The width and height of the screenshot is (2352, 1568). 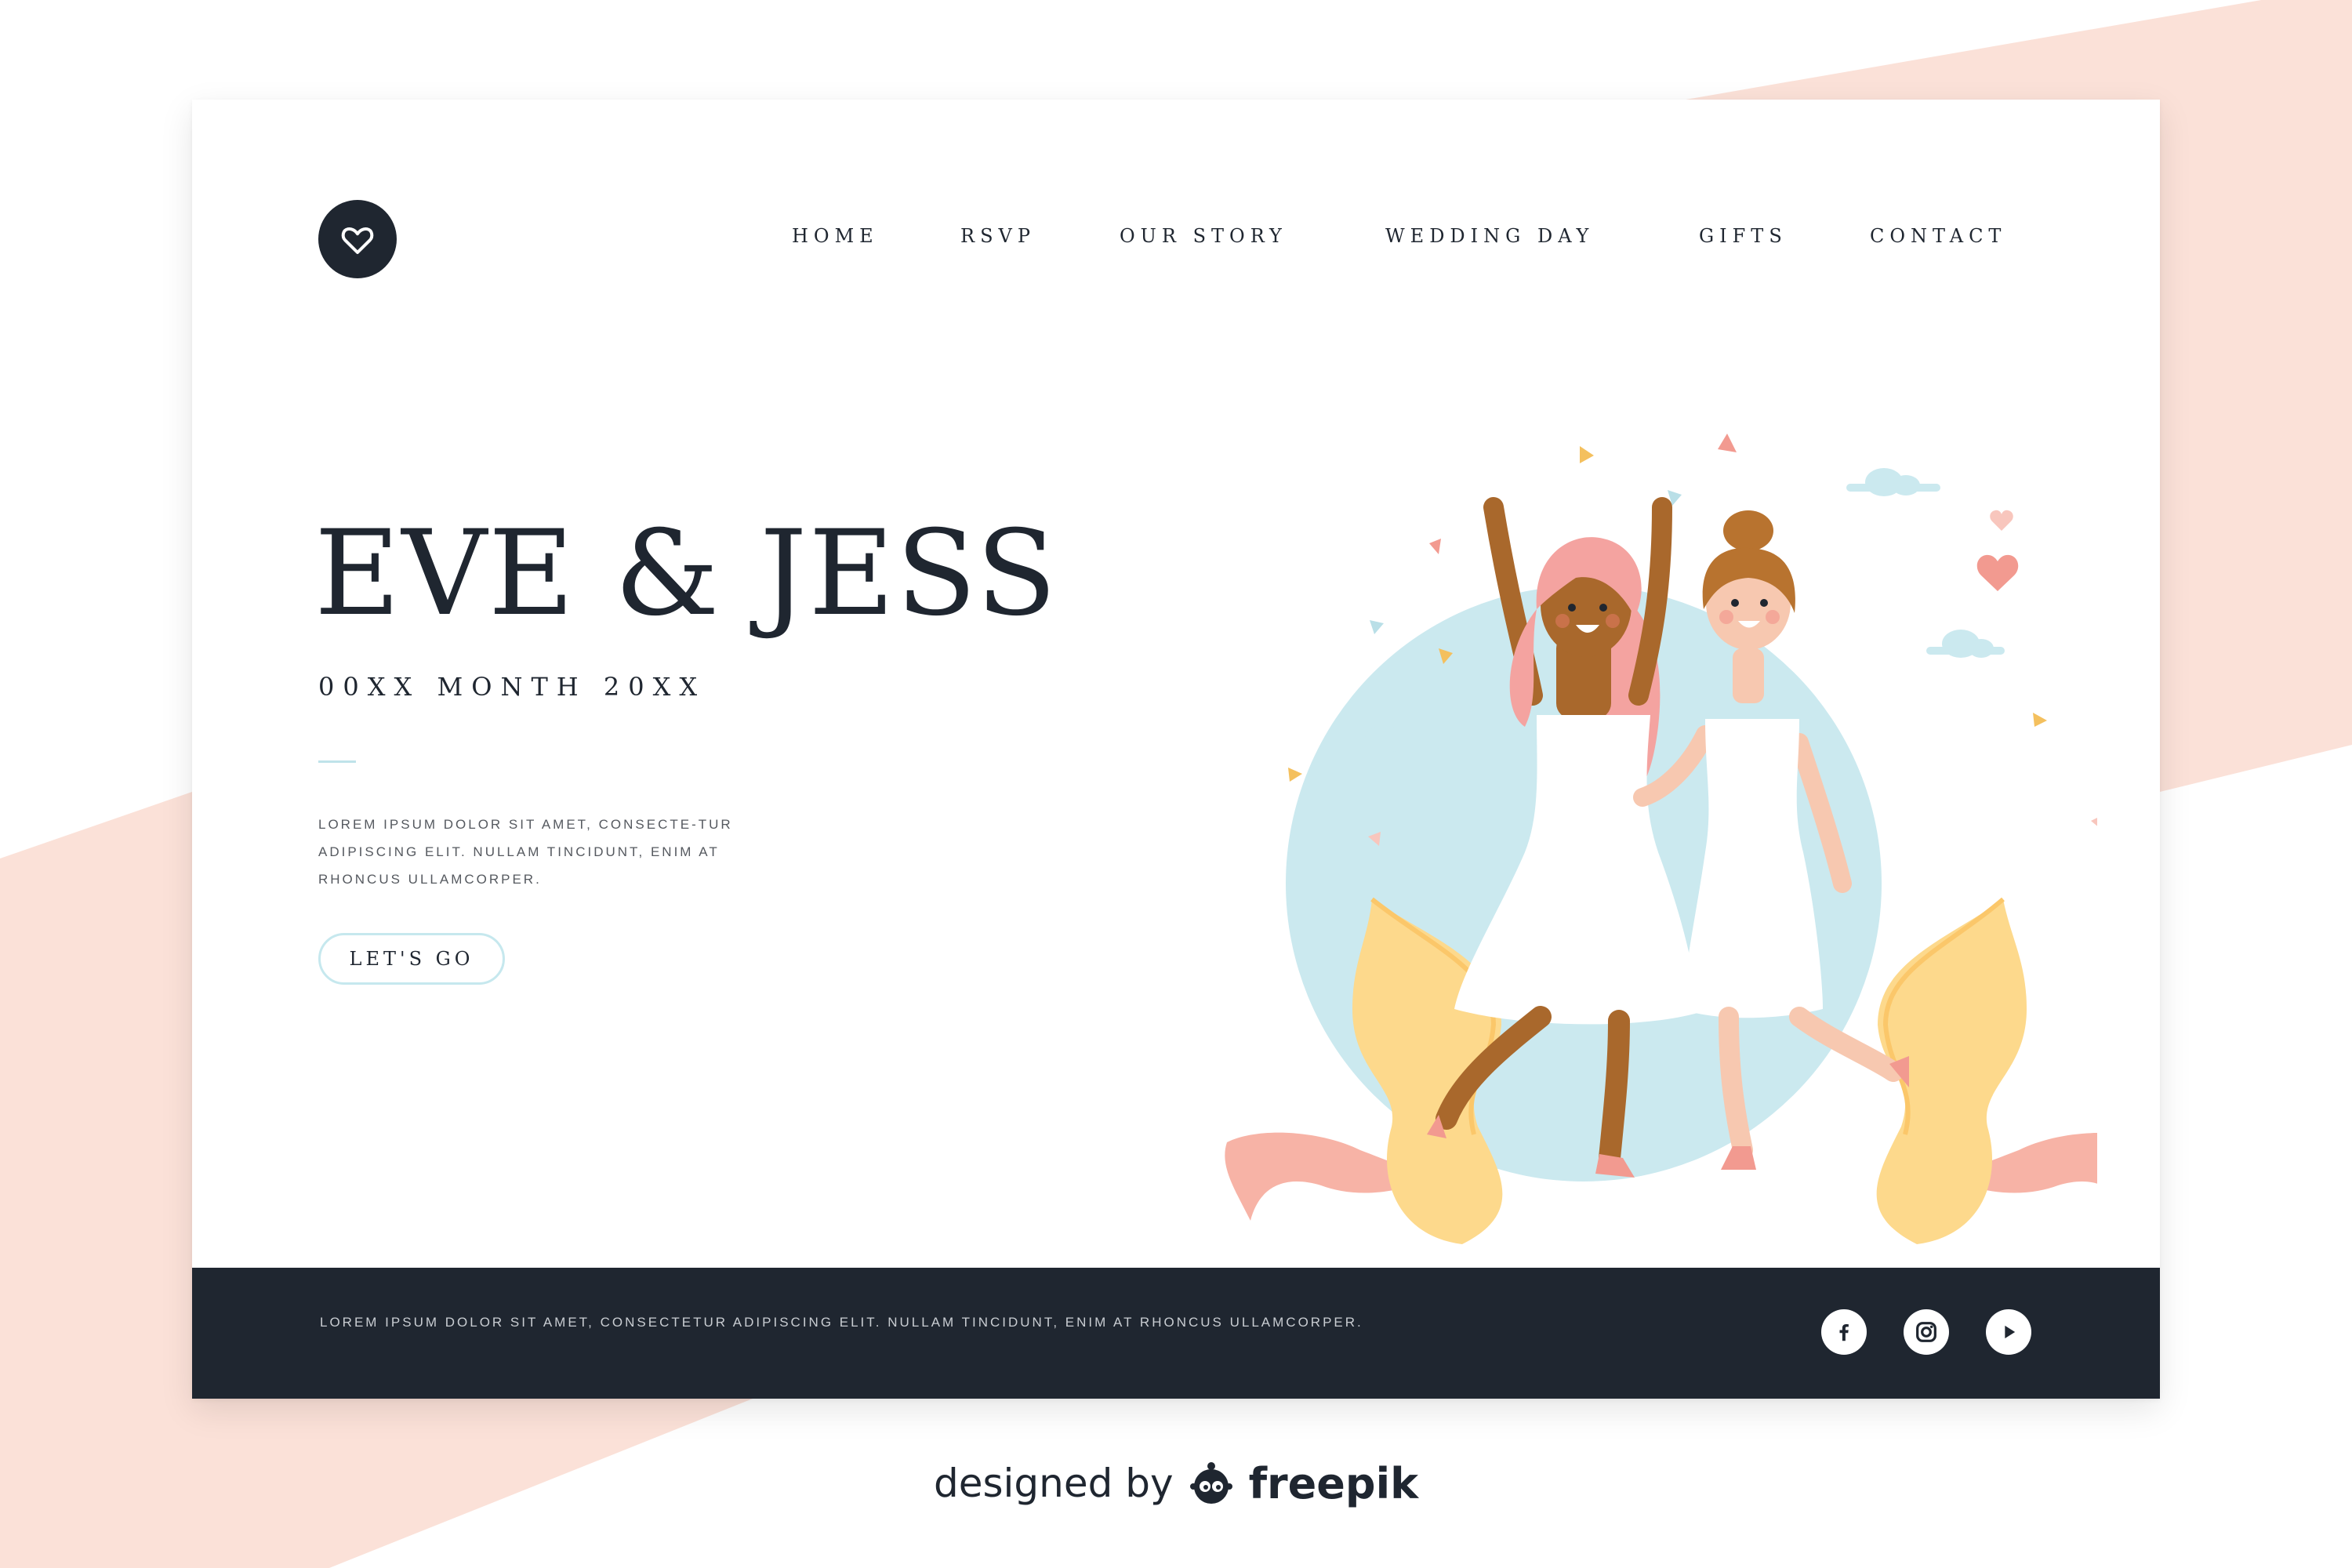 I want to click on facebook-icon, so click(x=1844, y=1332).